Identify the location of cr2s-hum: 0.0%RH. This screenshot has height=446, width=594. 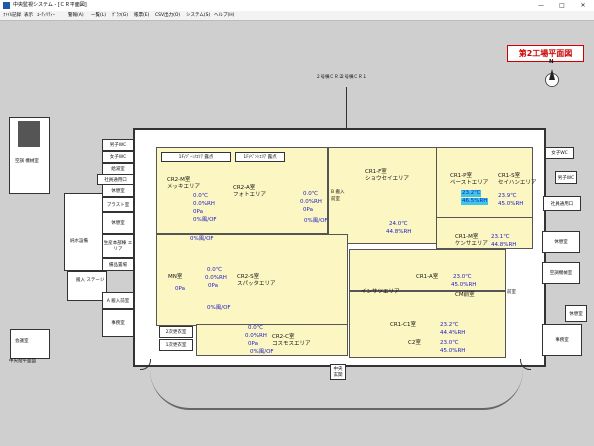
(216, 278).